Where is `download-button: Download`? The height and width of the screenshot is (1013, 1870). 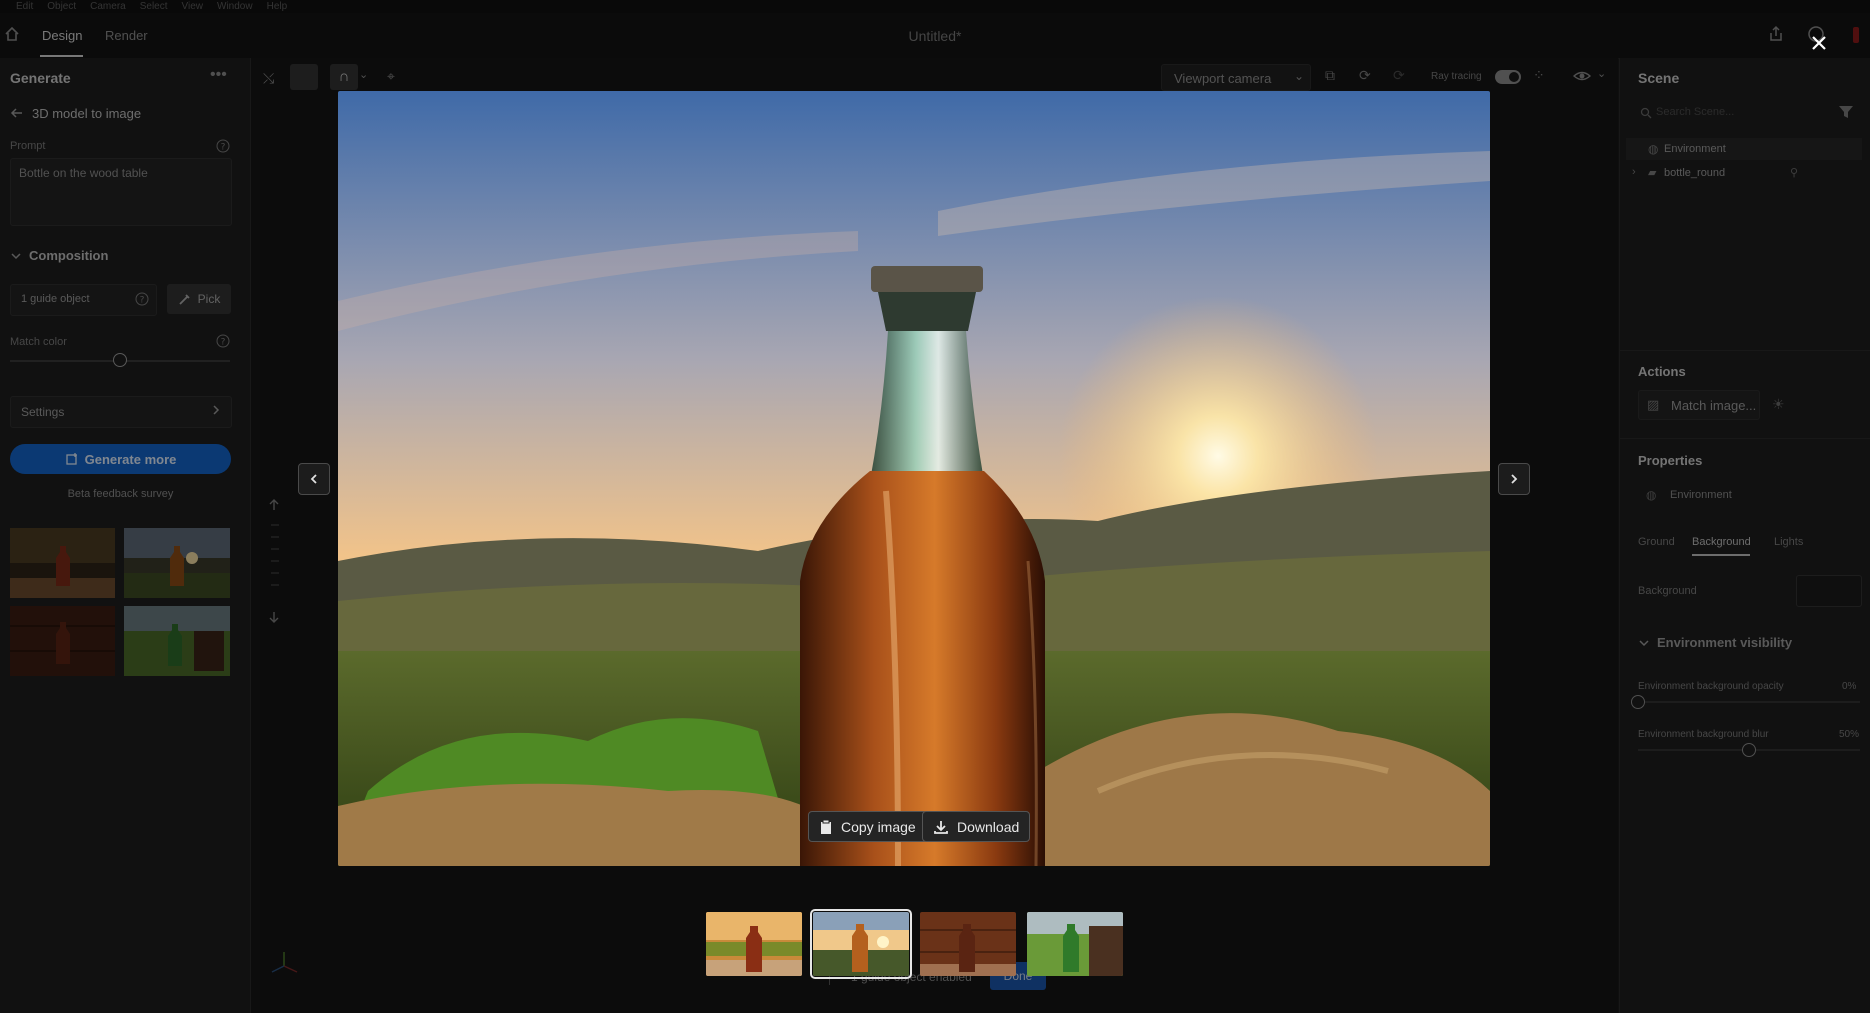 download-button: Download is located at coordinates (976, 826).